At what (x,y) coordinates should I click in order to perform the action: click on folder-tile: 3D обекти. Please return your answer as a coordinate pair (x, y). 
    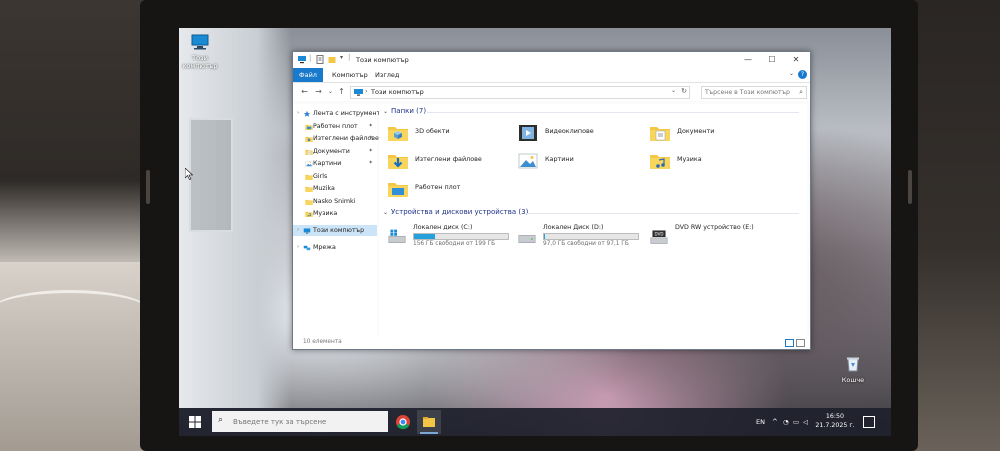
    Looking at the image, I should click on (447, 134).